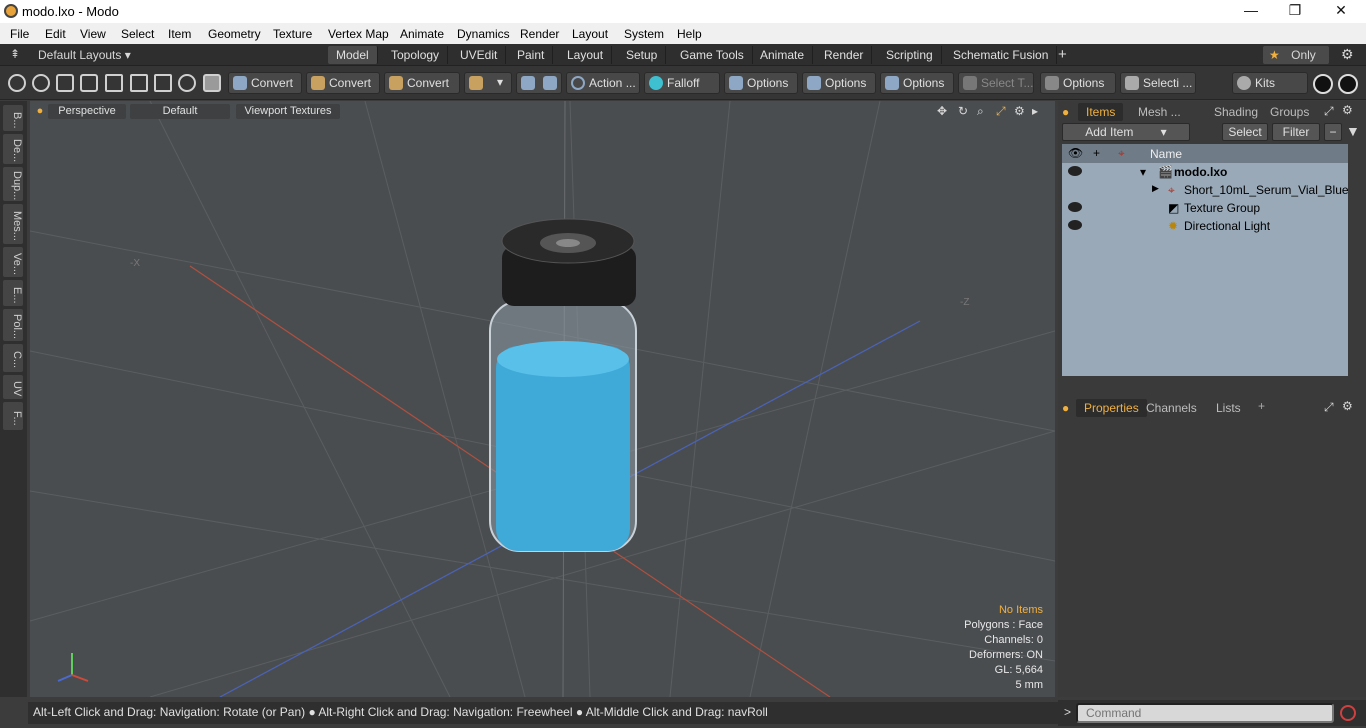 The height and width of the screenshot is (728, 1366). What do you see at coordinates (55, 34) in the screenshot?
I see `menu-edit: Edit` at bounding box center [55, 34].